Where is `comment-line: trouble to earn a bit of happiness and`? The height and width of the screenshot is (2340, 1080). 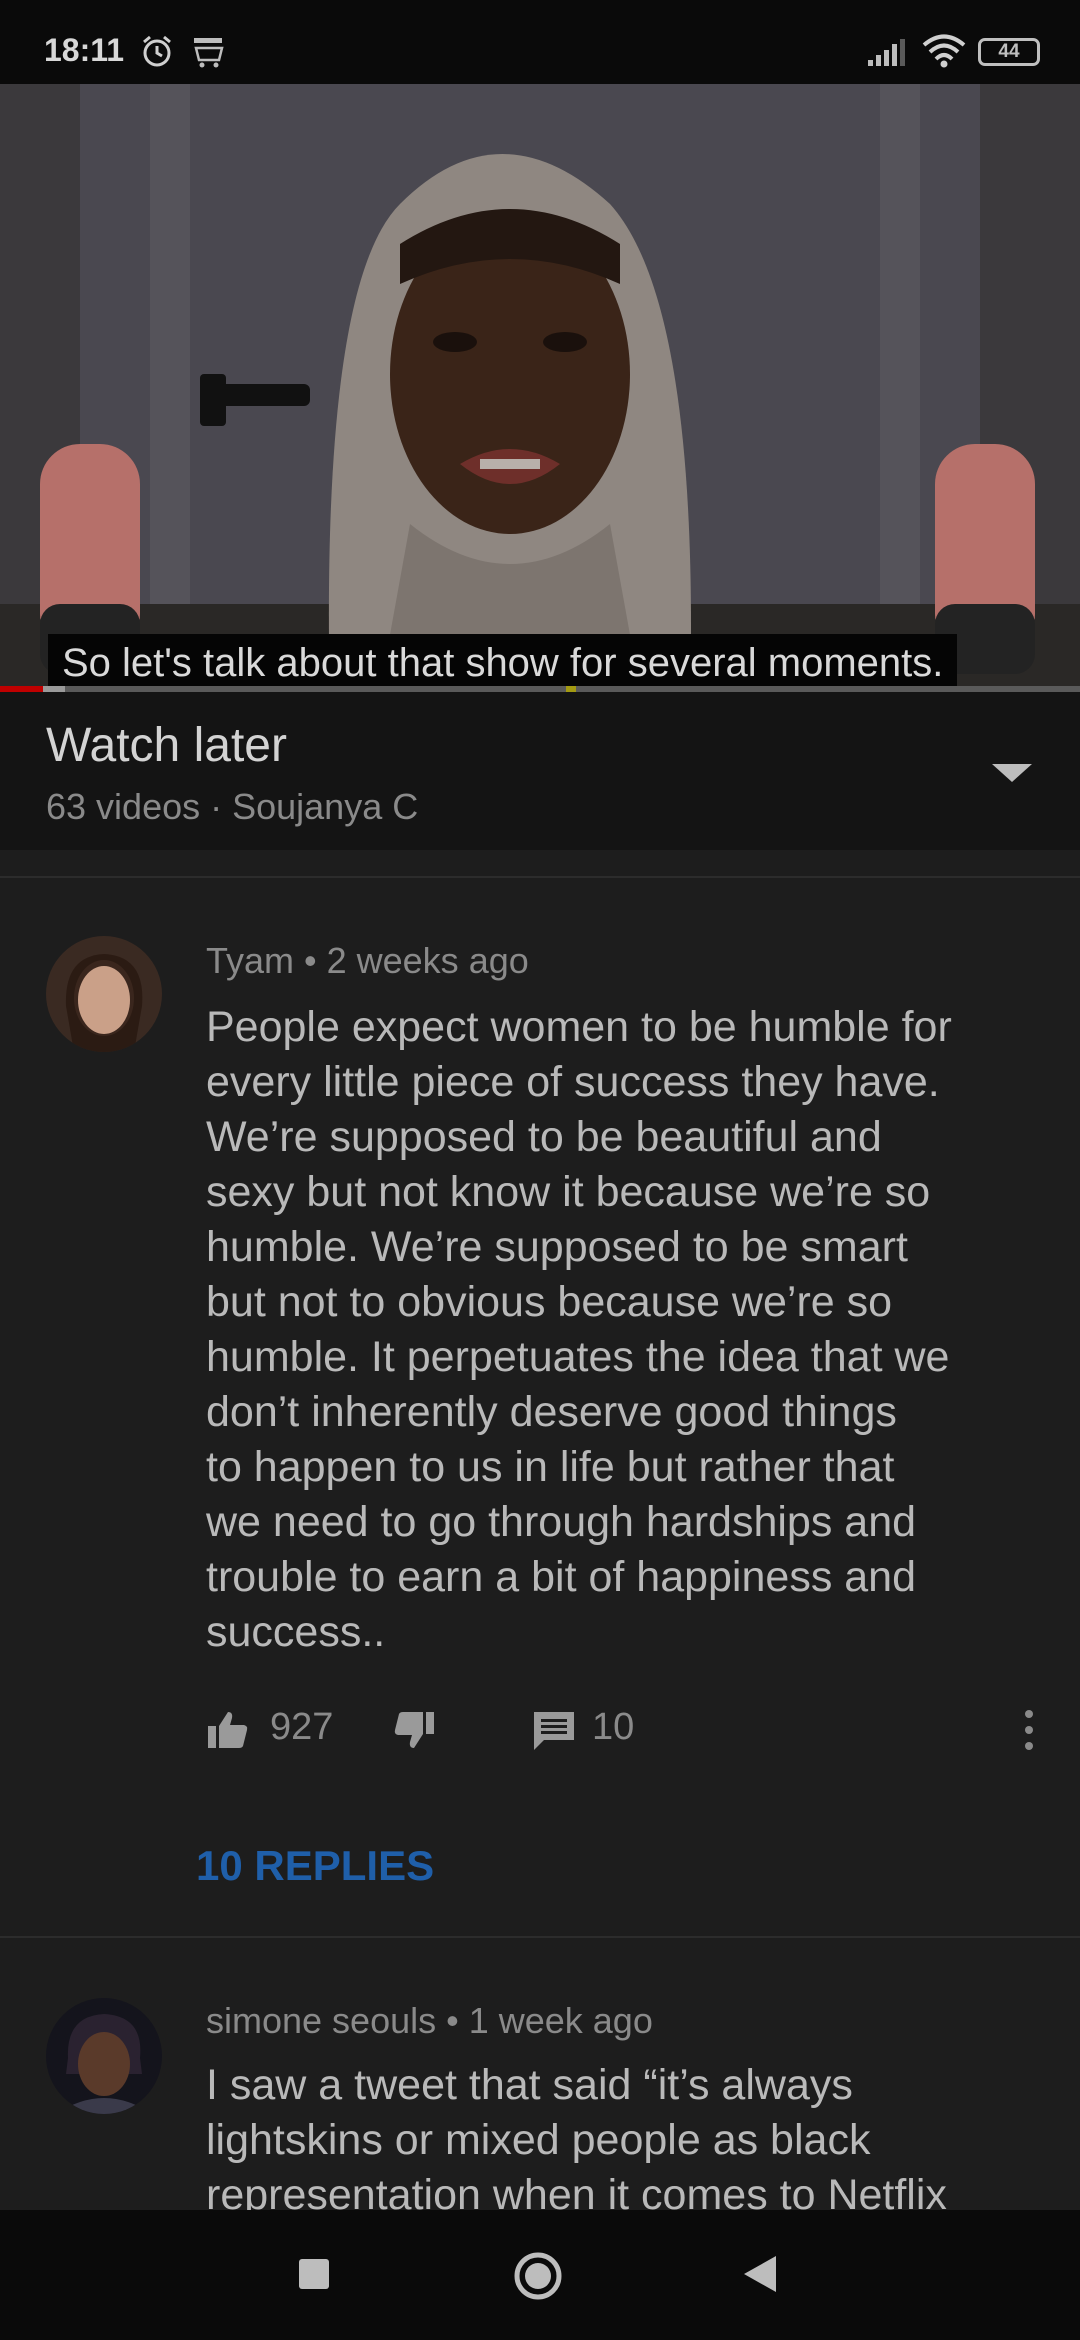
comment-line: trouble to earn a bit of happiness and is located at coordinates (561, 1577).